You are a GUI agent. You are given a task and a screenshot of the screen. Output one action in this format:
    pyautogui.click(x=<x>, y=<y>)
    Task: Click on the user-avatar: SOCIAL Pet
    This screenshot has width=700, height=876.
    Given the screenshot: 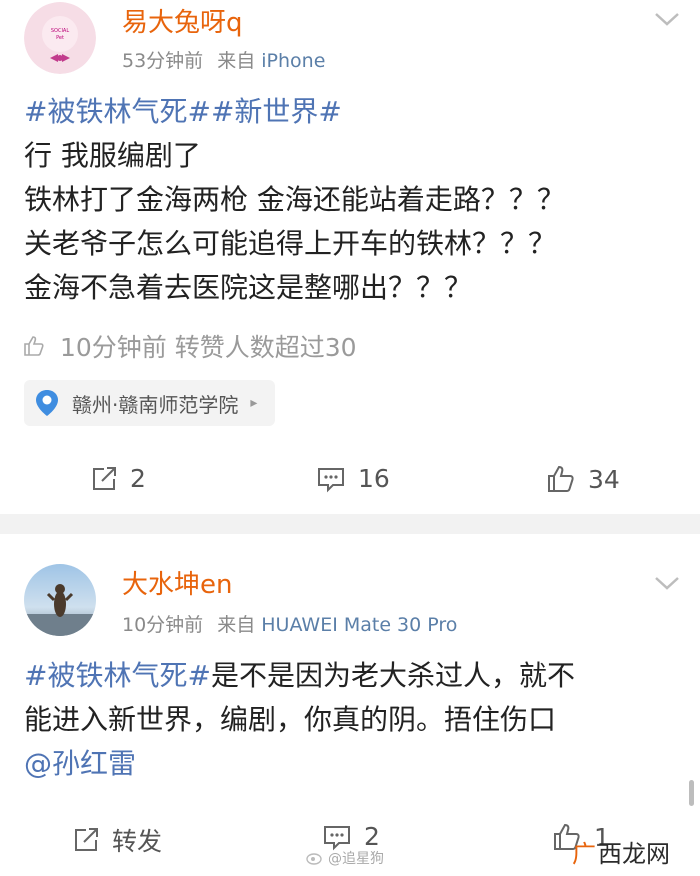 What is the action you would take?
    pyautogui.click(x=60, y=38)
    